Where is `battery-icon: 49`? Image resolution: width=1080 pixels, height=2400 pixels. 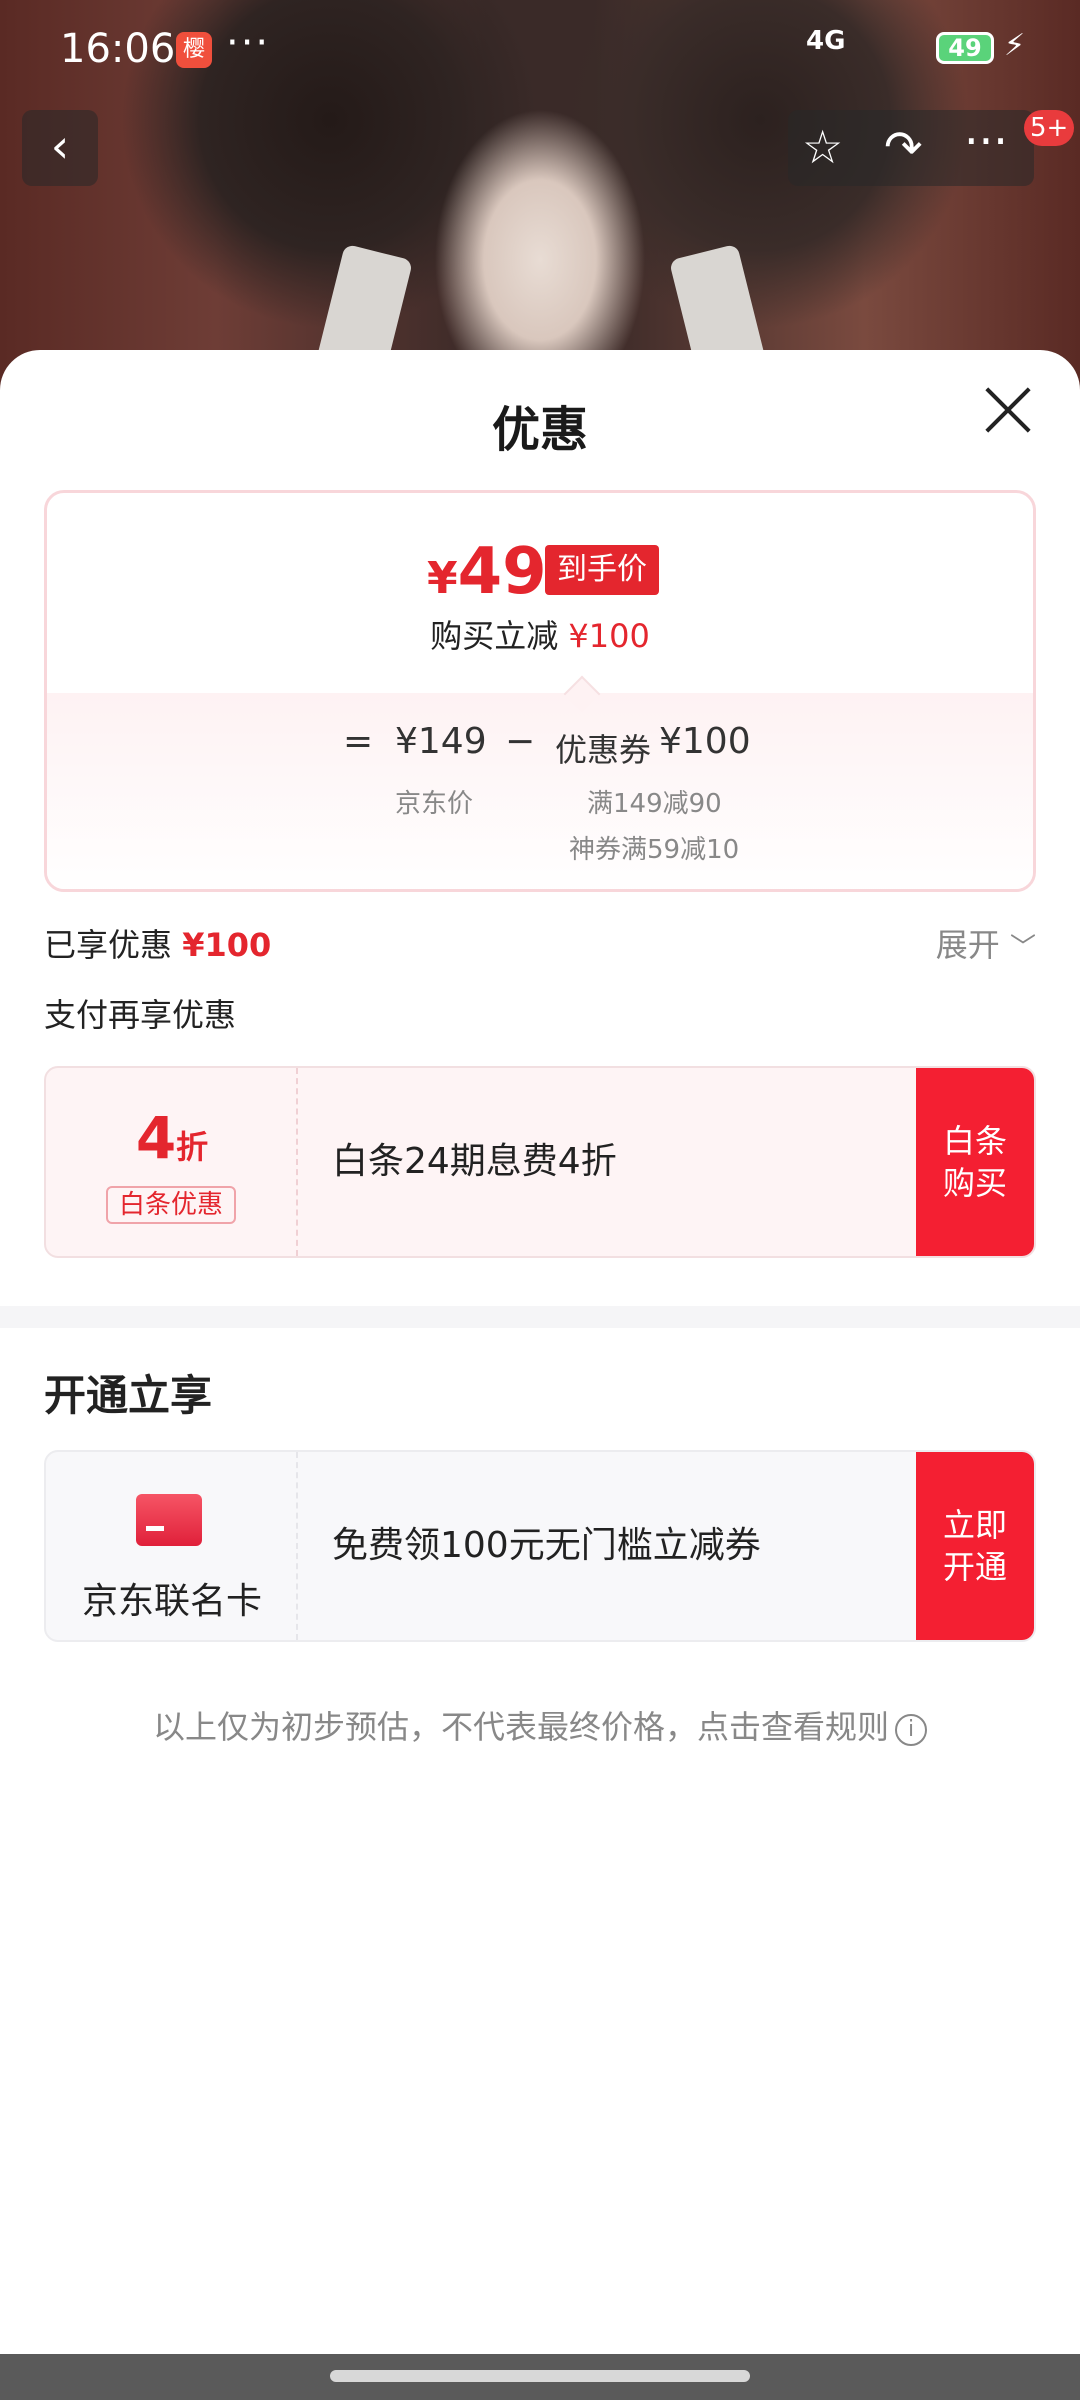 battery-icon: 49 is located at coordinates (965, 48).